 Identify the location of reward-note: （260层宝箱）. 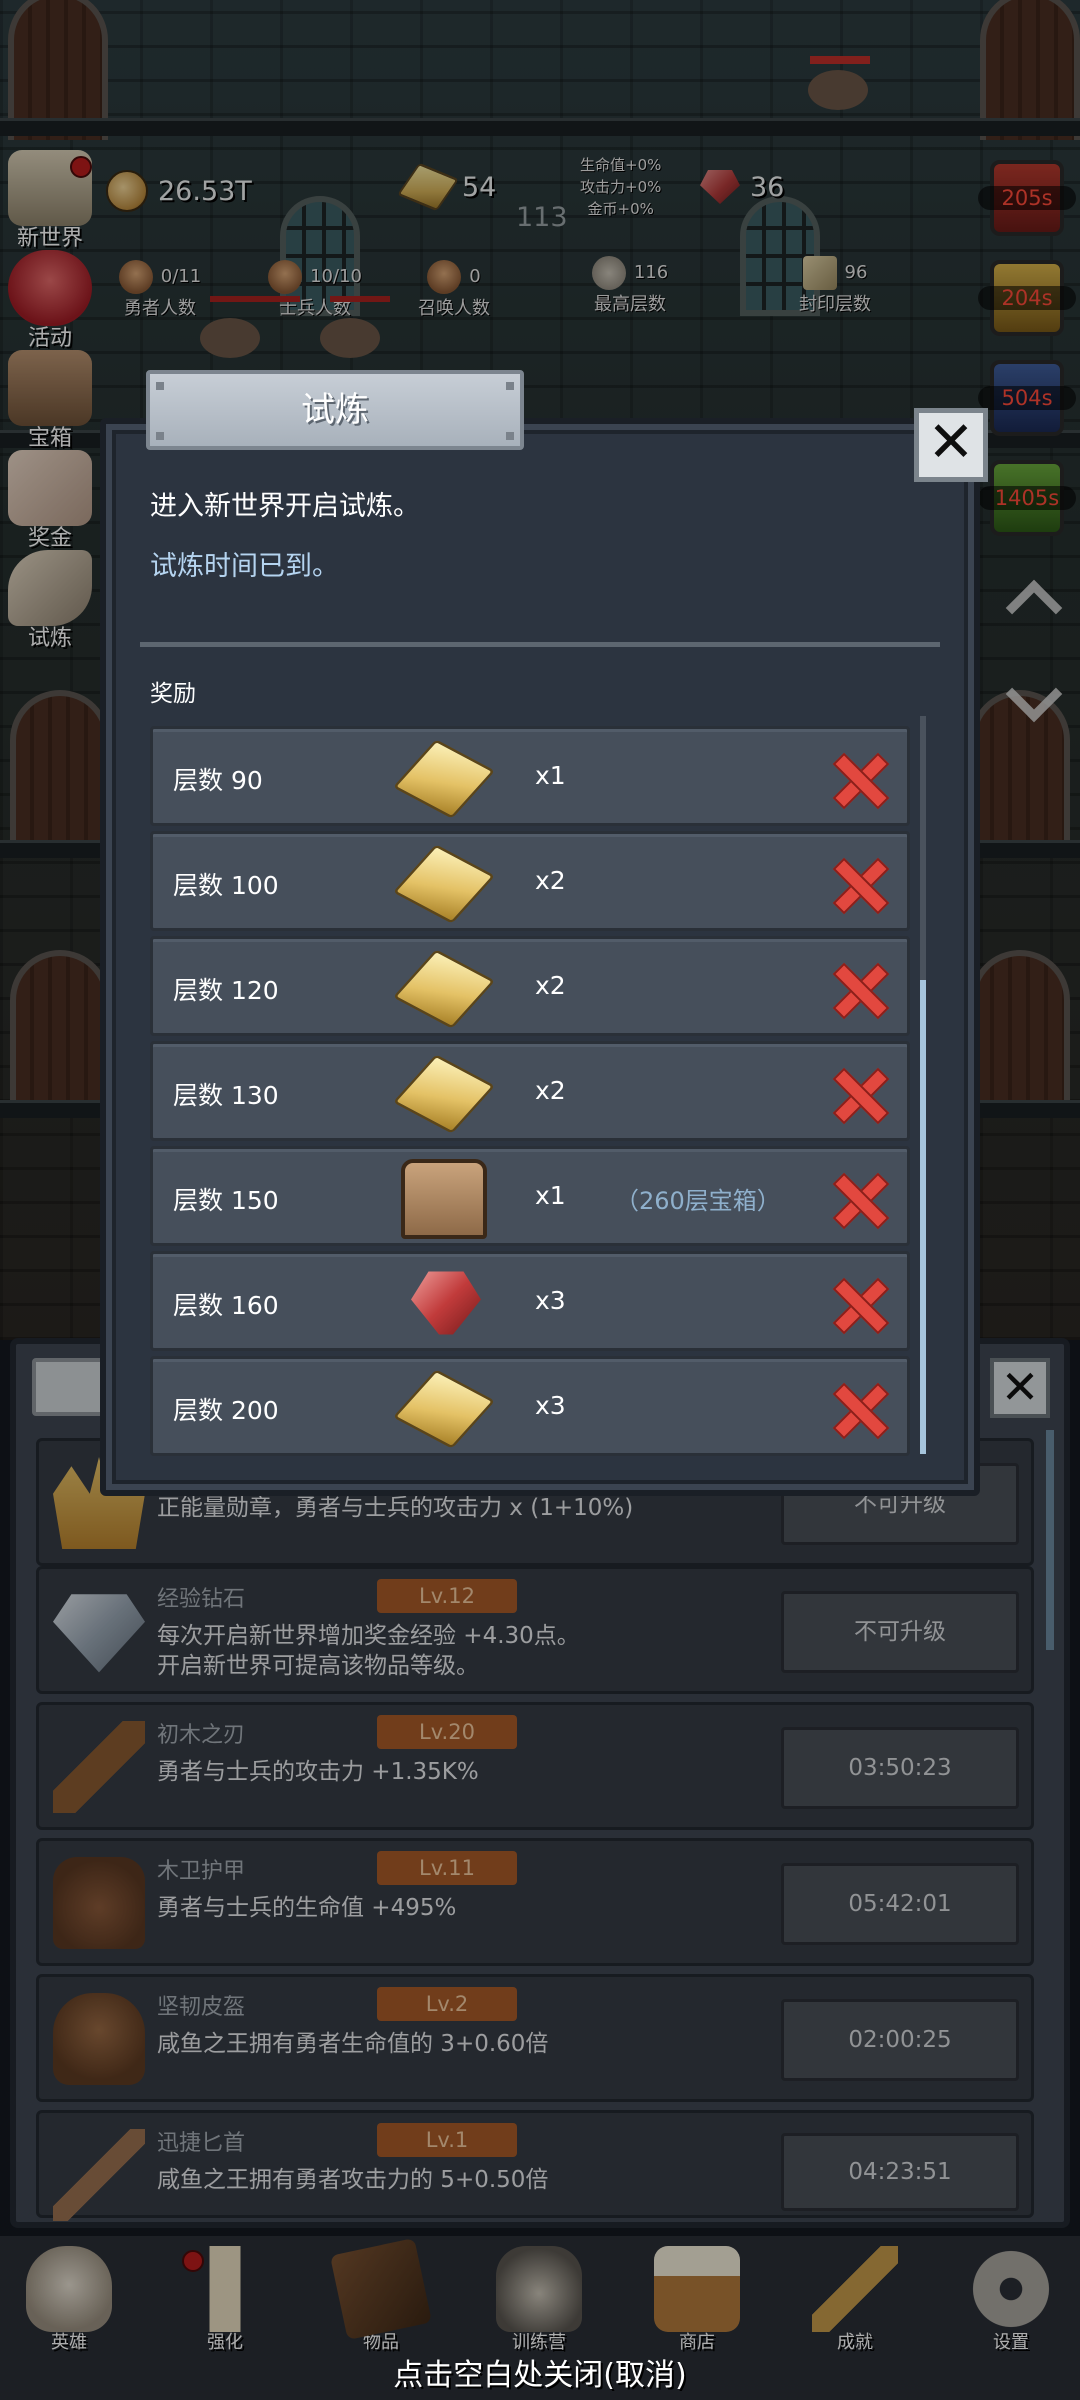
(698, 1201).